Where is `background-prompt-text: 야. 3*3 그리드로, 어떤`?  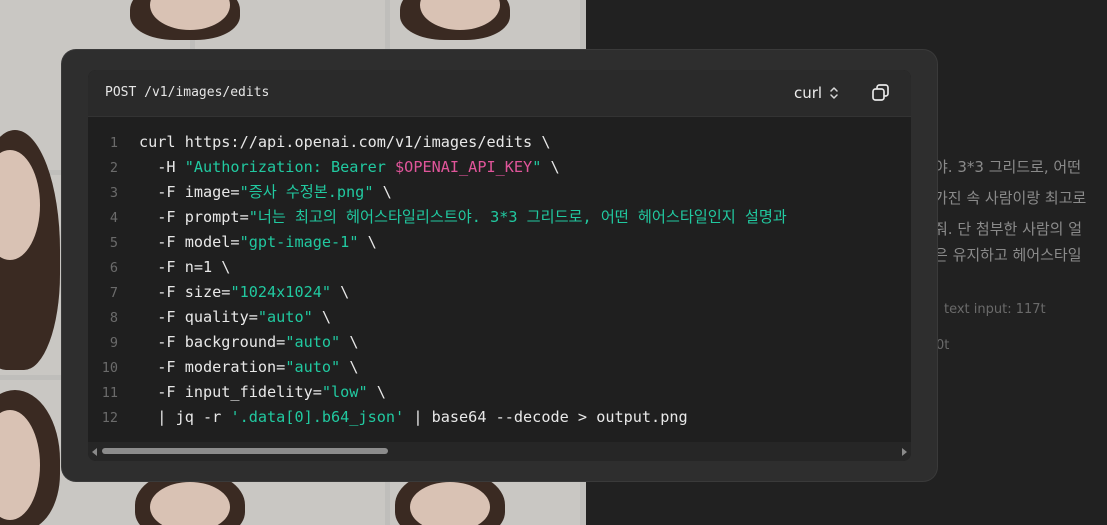
background-prompt-text: 야. 3*3 그리드로, 어떤 is located at coordinates (1008, 167).